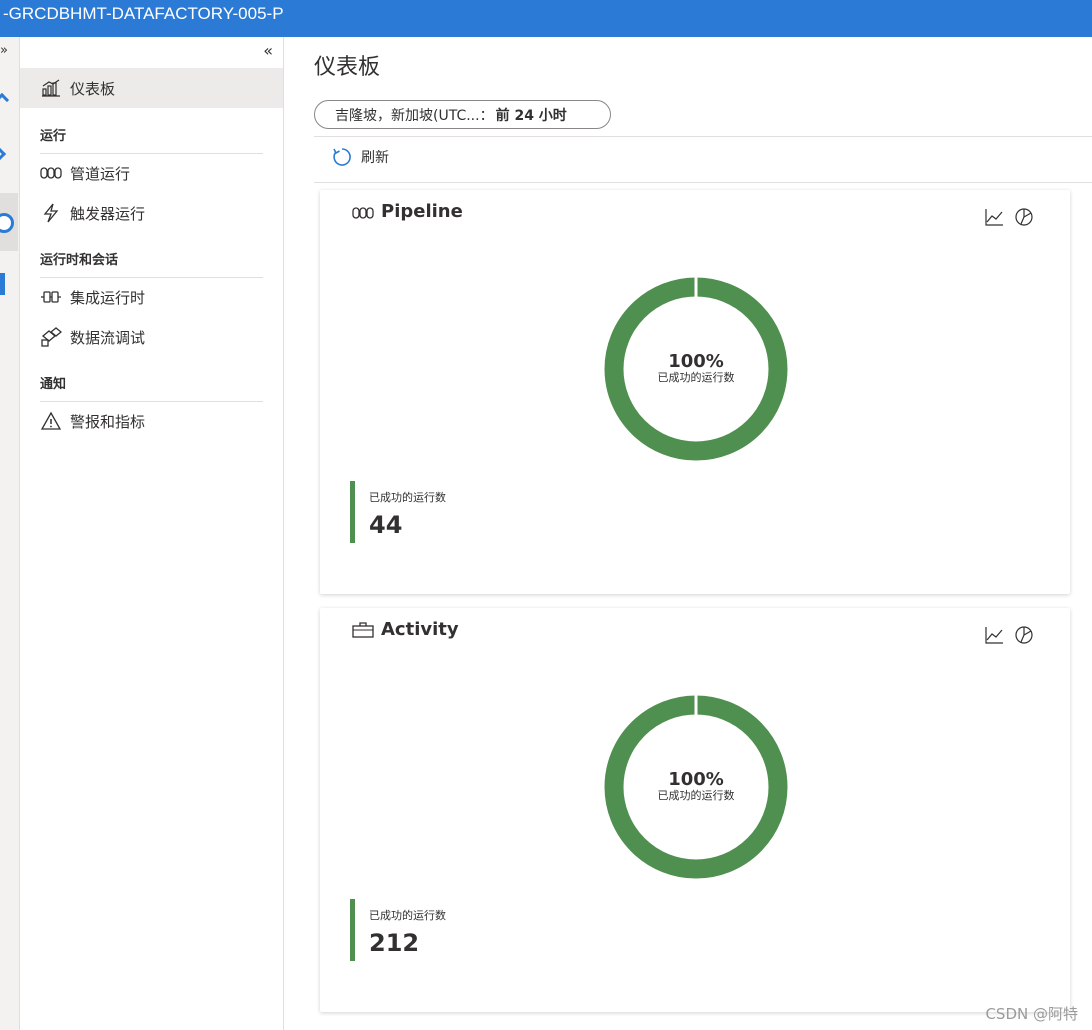 The height and width of the screenshot is (1030, 1092). Describe the element at coordinates (5, 100) in the screenshot. I see `home-icon` at that location.